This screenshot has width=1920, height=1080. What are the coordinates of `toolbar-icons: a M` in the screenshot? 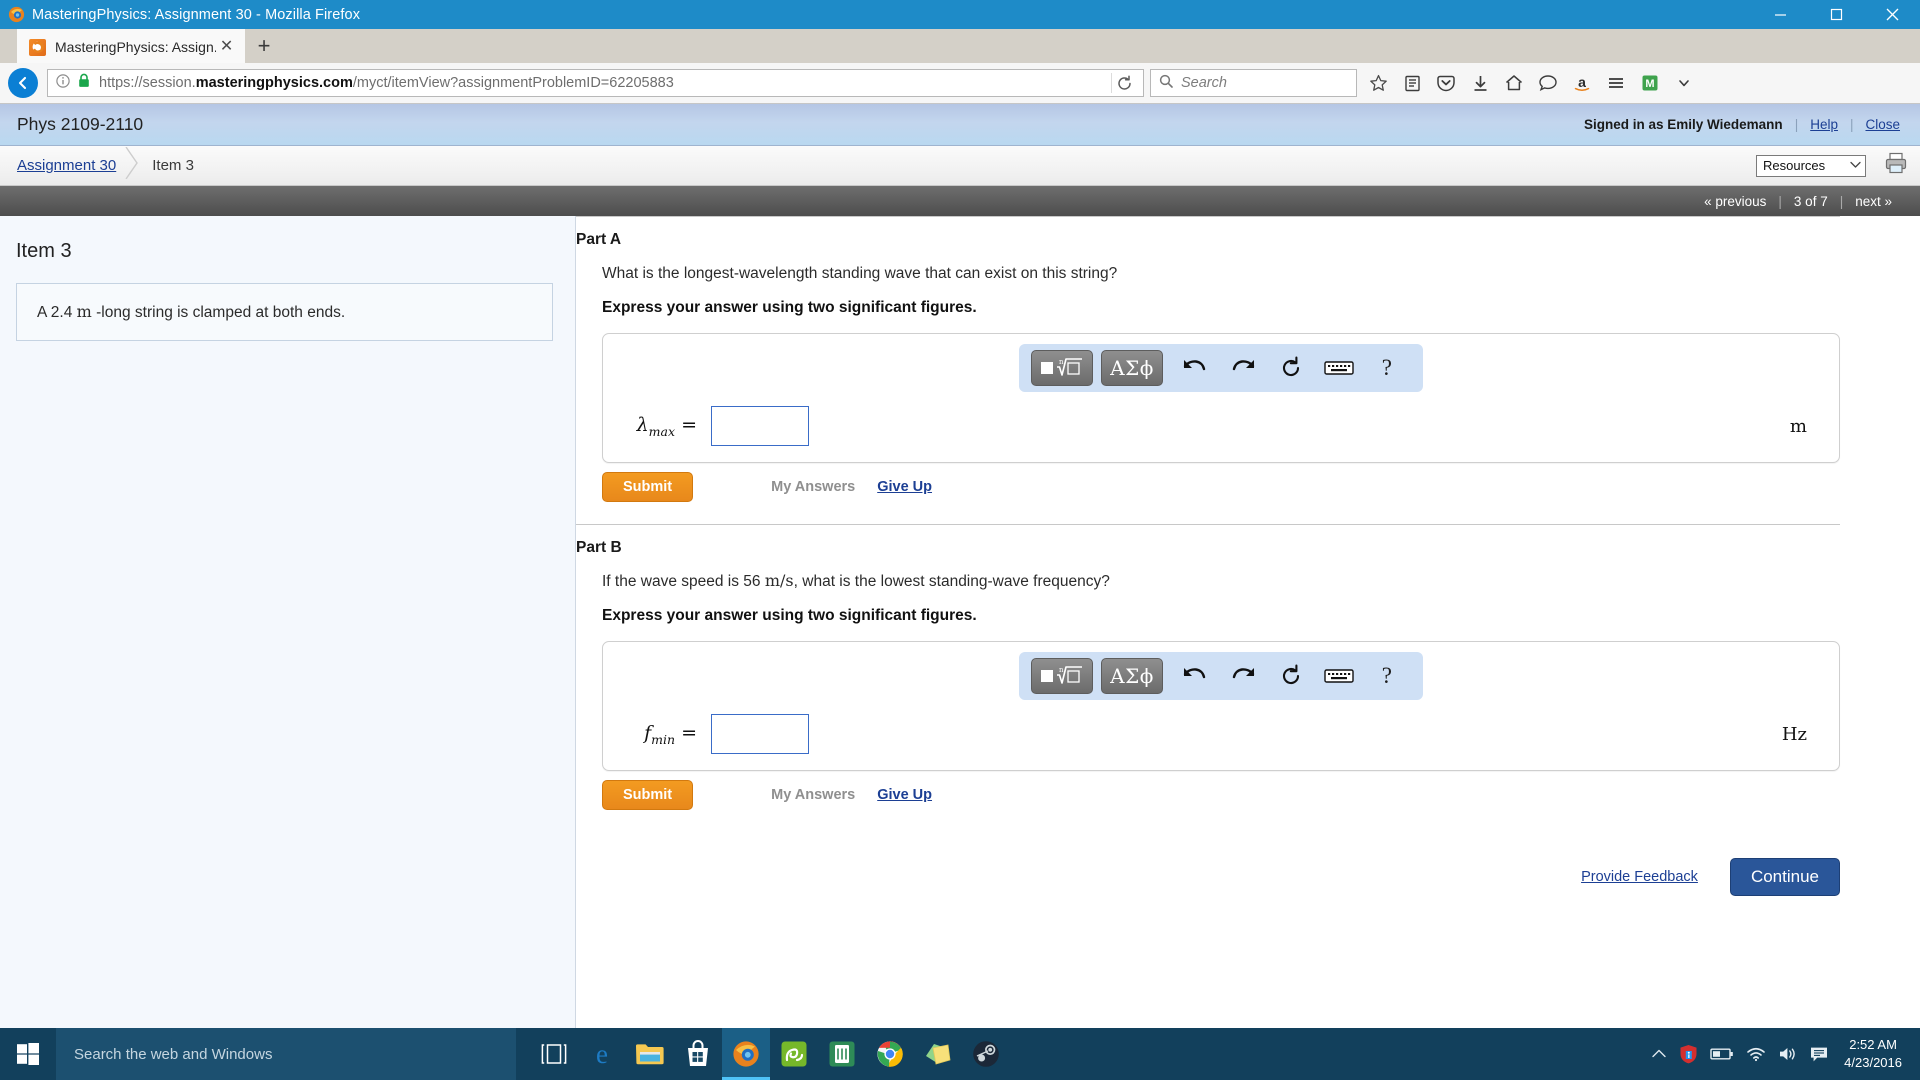 It's located at (1531, 83).